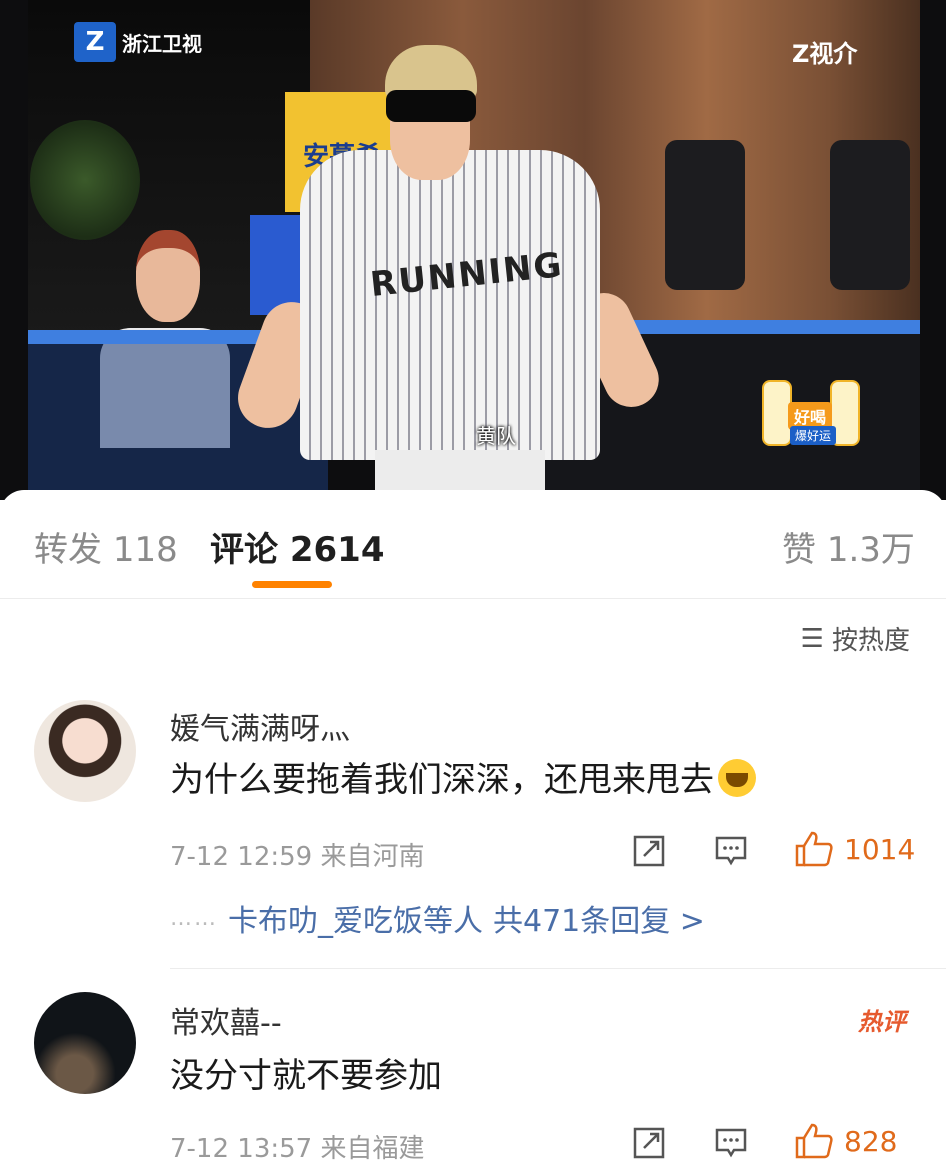 The height and width of the screenshot is (1165, 946). Describe the element at coordinates (95, 42) in the screenshot. I see `zhejiang-tv-icon: Z` at that location.